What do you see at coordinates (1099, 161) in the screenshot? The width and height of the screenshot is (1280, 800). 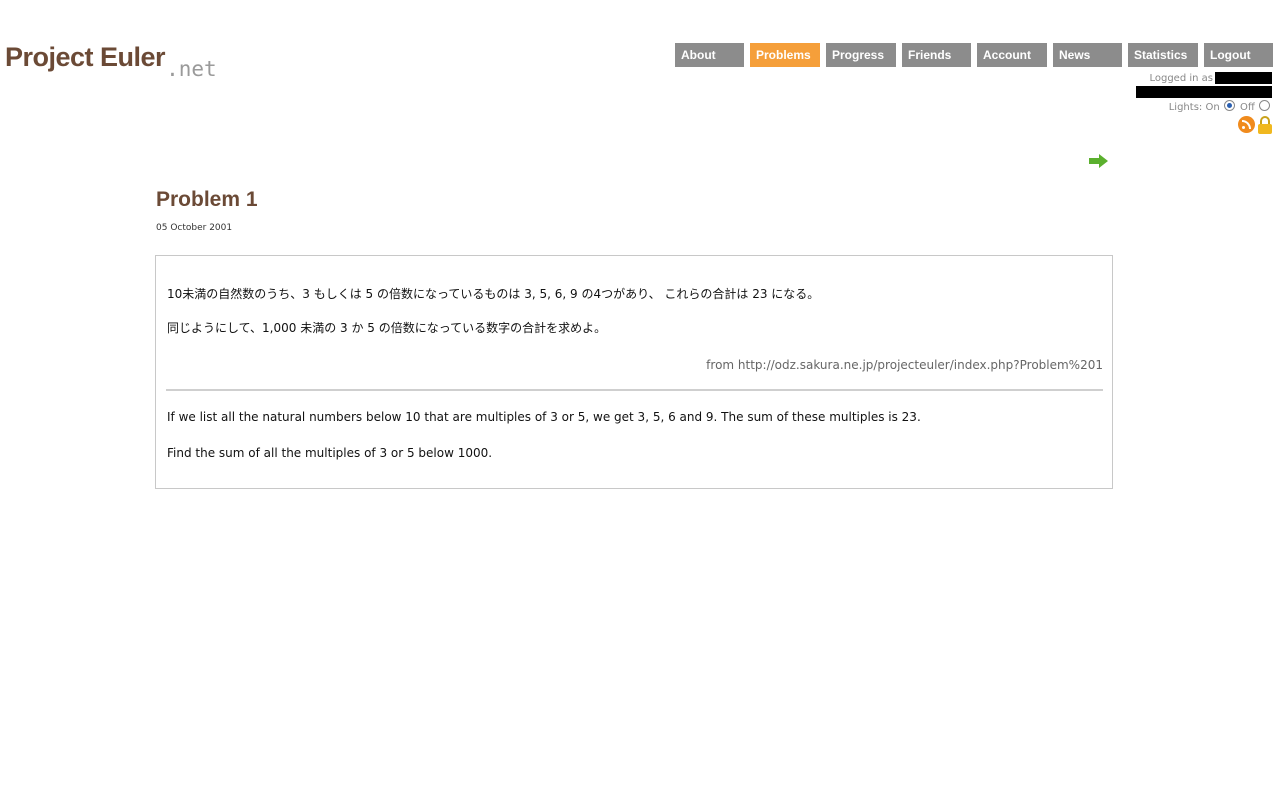 I see `arrow-right-icon` at bounding box center [1099, 161].